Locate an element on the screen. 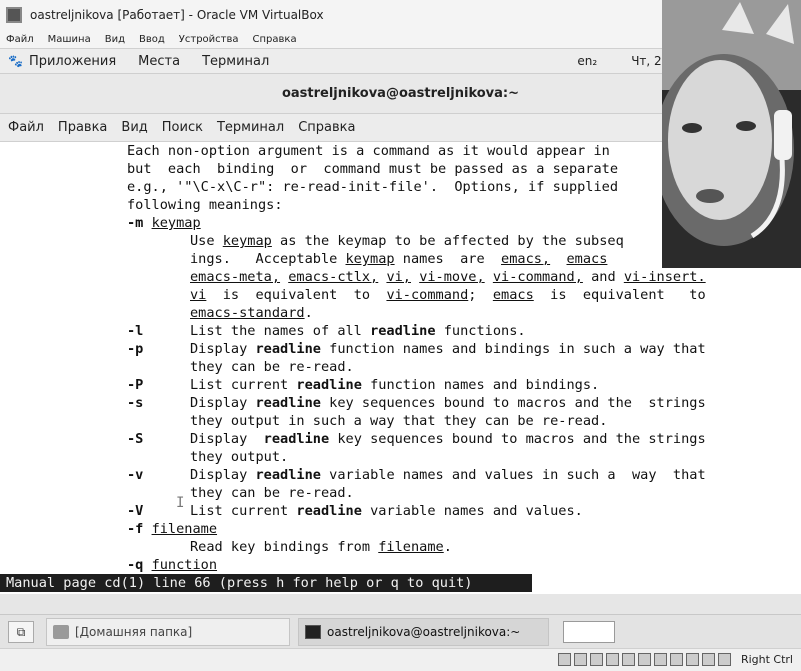  option-flag: -V is located at coordinates (135, 511).